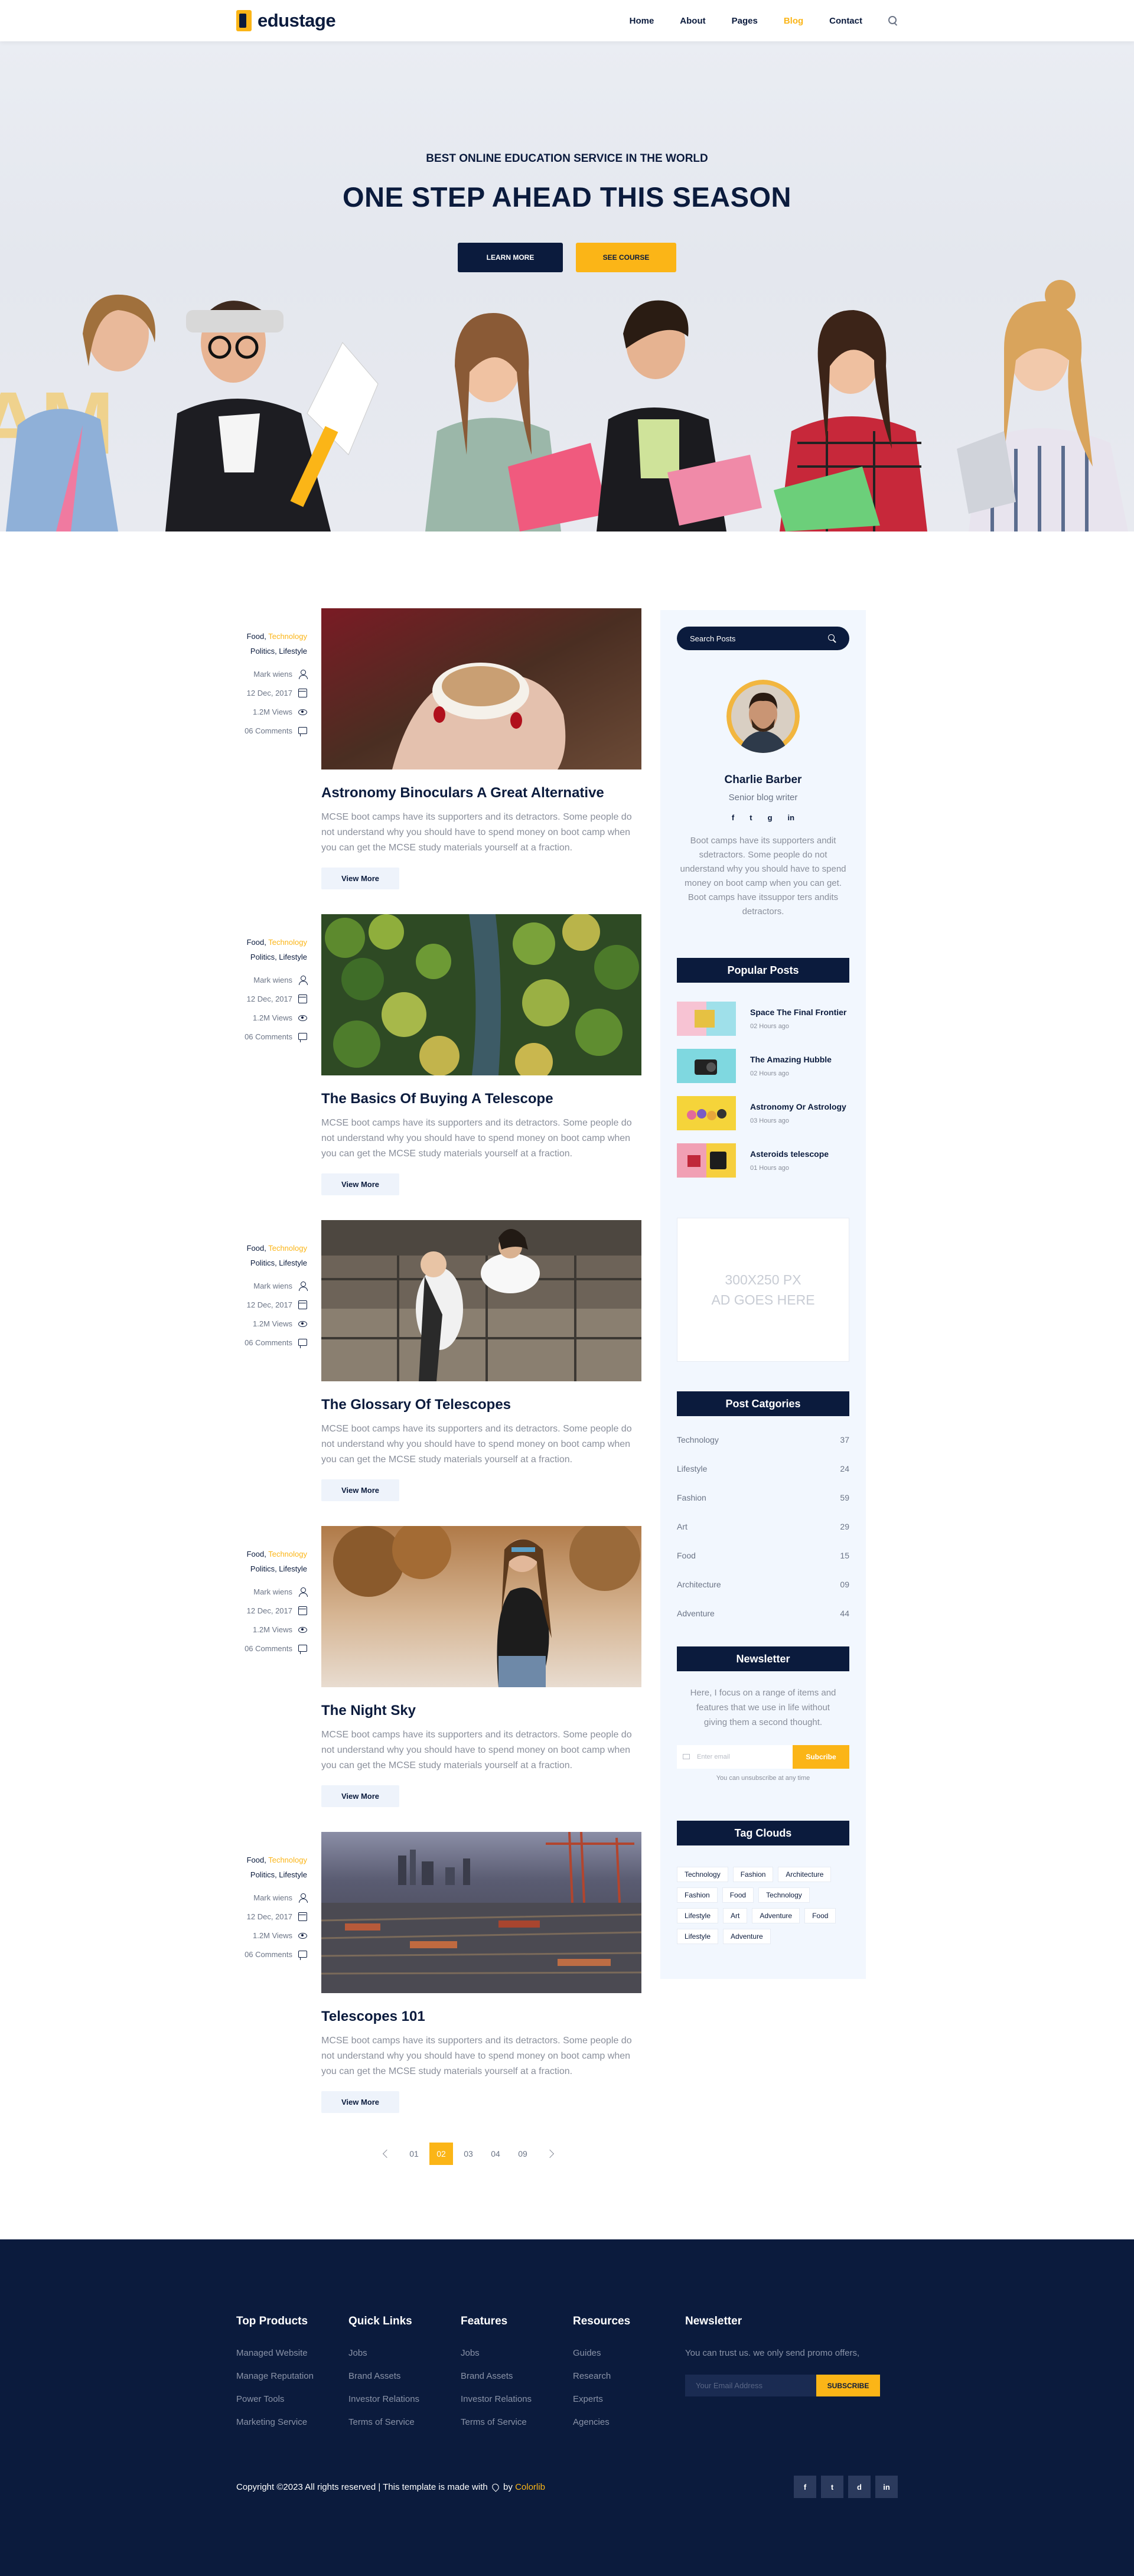 This screenshot has height=2576, width=1134. Describe the element at coordinates (805, 1874) in the screenshot. I see `tag-item: Architecture` at that location.